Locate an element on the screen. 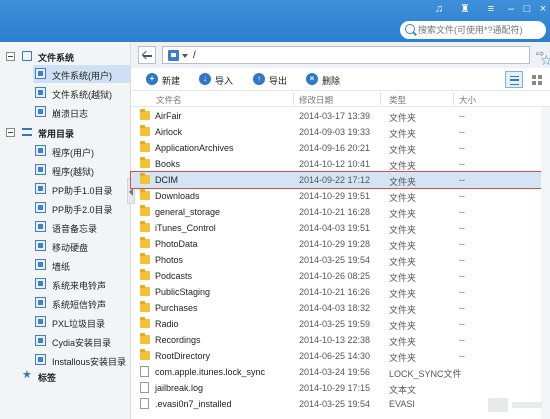  cell-name: com.apple.itunes.lock_sync is located at coordinates (210, 372).